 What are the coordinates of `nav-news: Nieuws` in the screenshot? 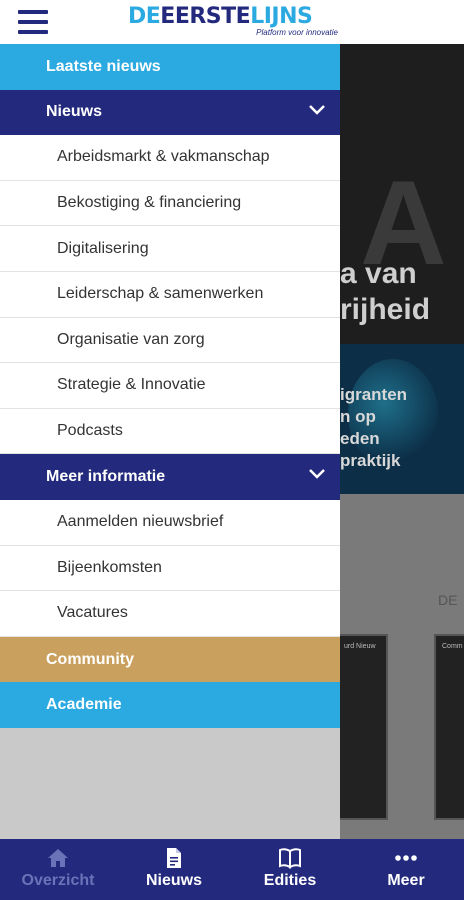 It's located at (174, 869).